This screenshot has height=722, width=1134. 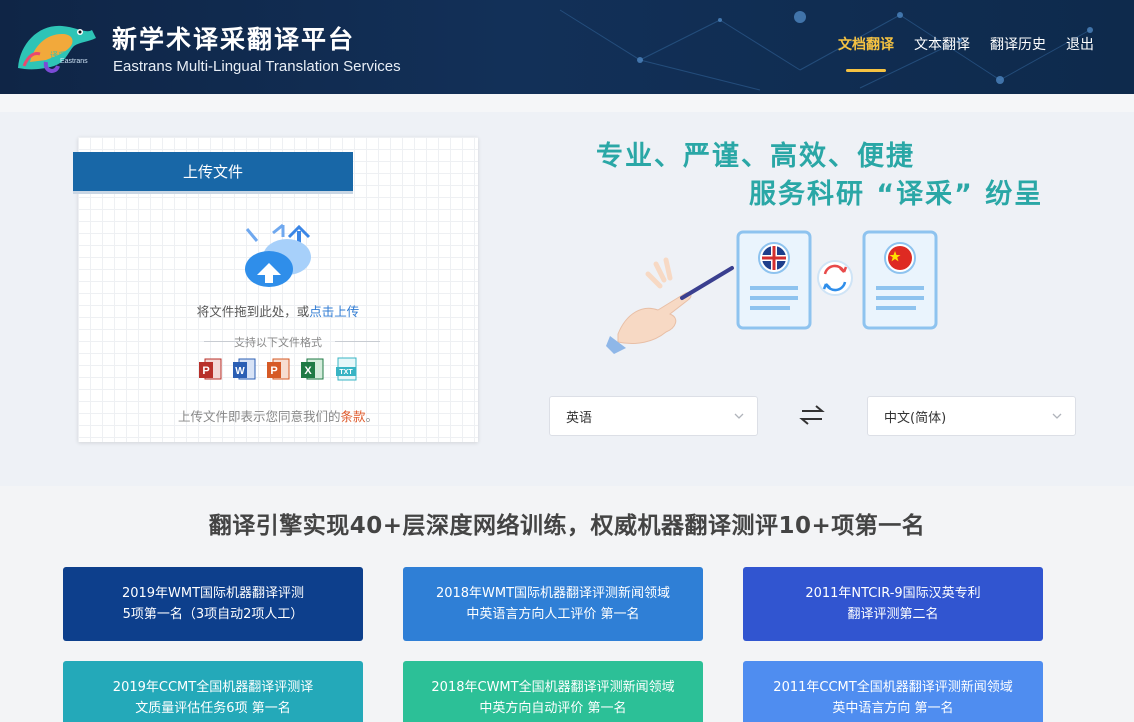 I want to click on swap-languages-icon, so click(x=812, y=415).